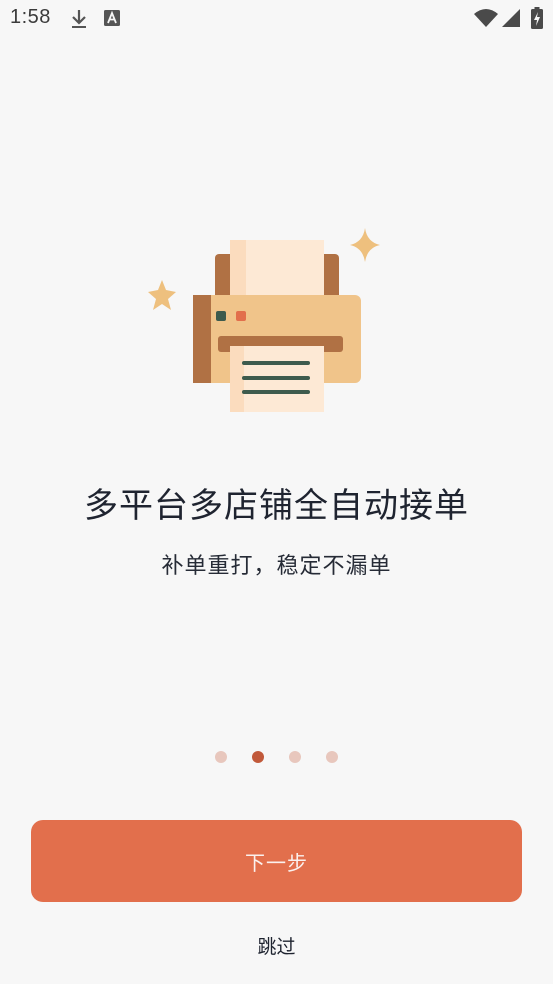 The image size is (553, 984). What do you see at coordinates (276, 566) in the screenshot?
I see `page-subtitle: 补单重打，稳定不漏单` at bounding box center [276, 566].